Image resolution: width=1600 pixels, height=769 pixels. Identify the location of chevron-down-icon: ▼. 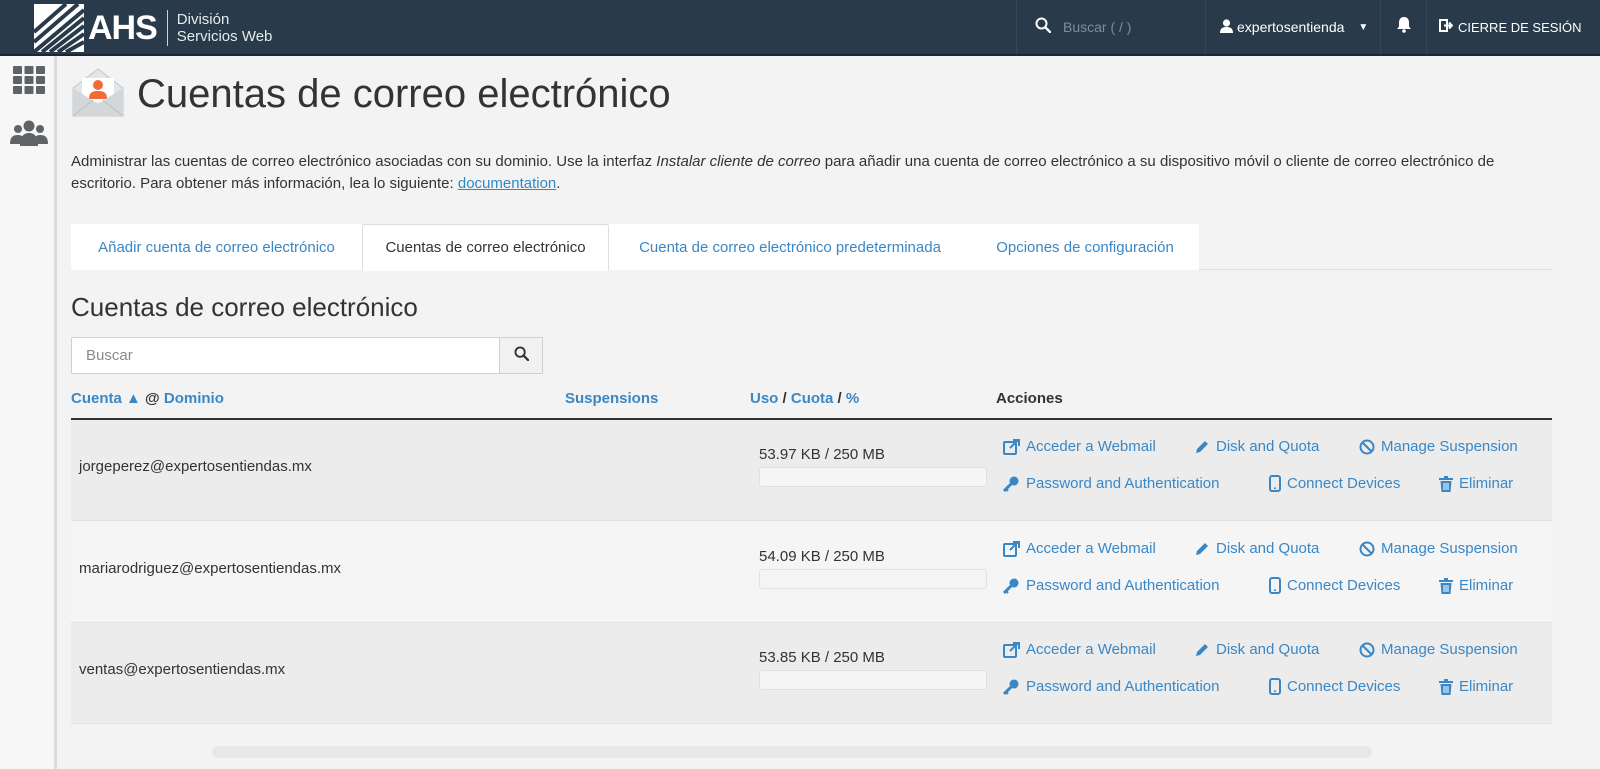
(1363, 27).